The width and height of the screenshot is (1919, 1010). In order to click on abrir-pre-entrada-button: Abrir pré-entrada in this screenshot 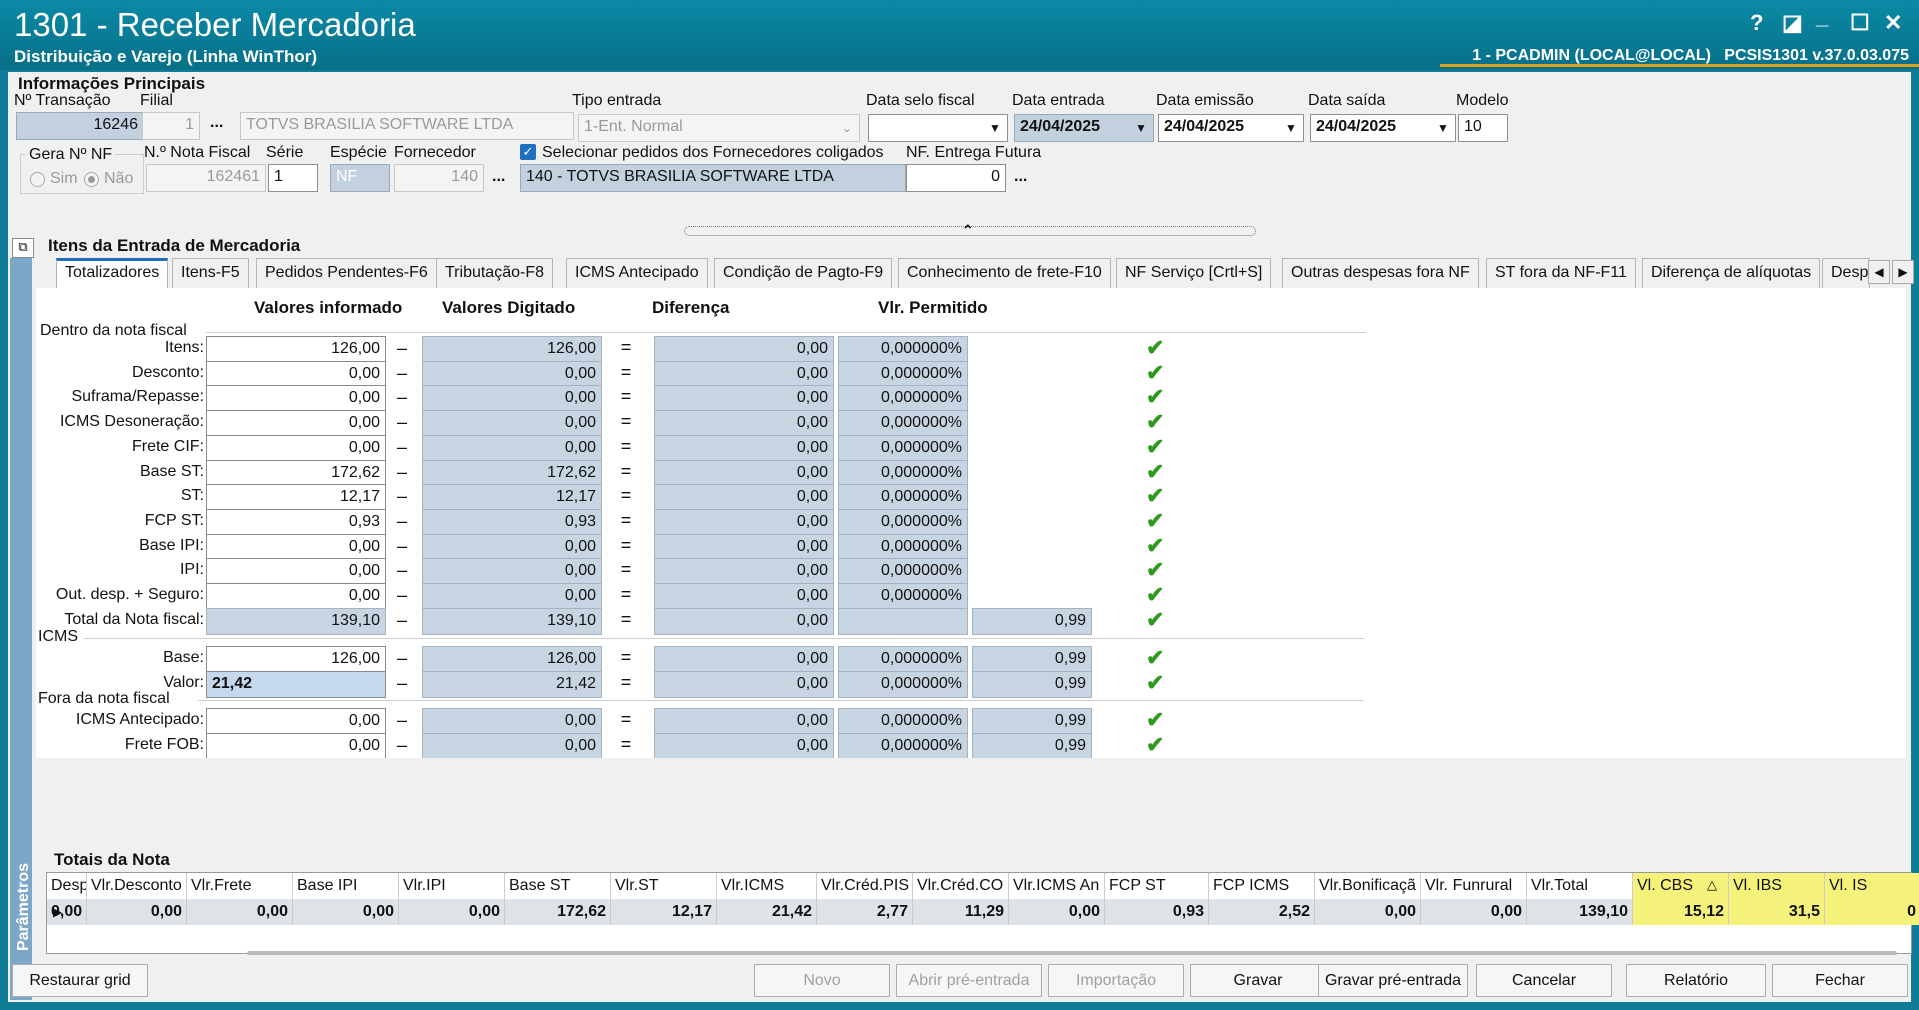, I will do `click(969, 980)`.